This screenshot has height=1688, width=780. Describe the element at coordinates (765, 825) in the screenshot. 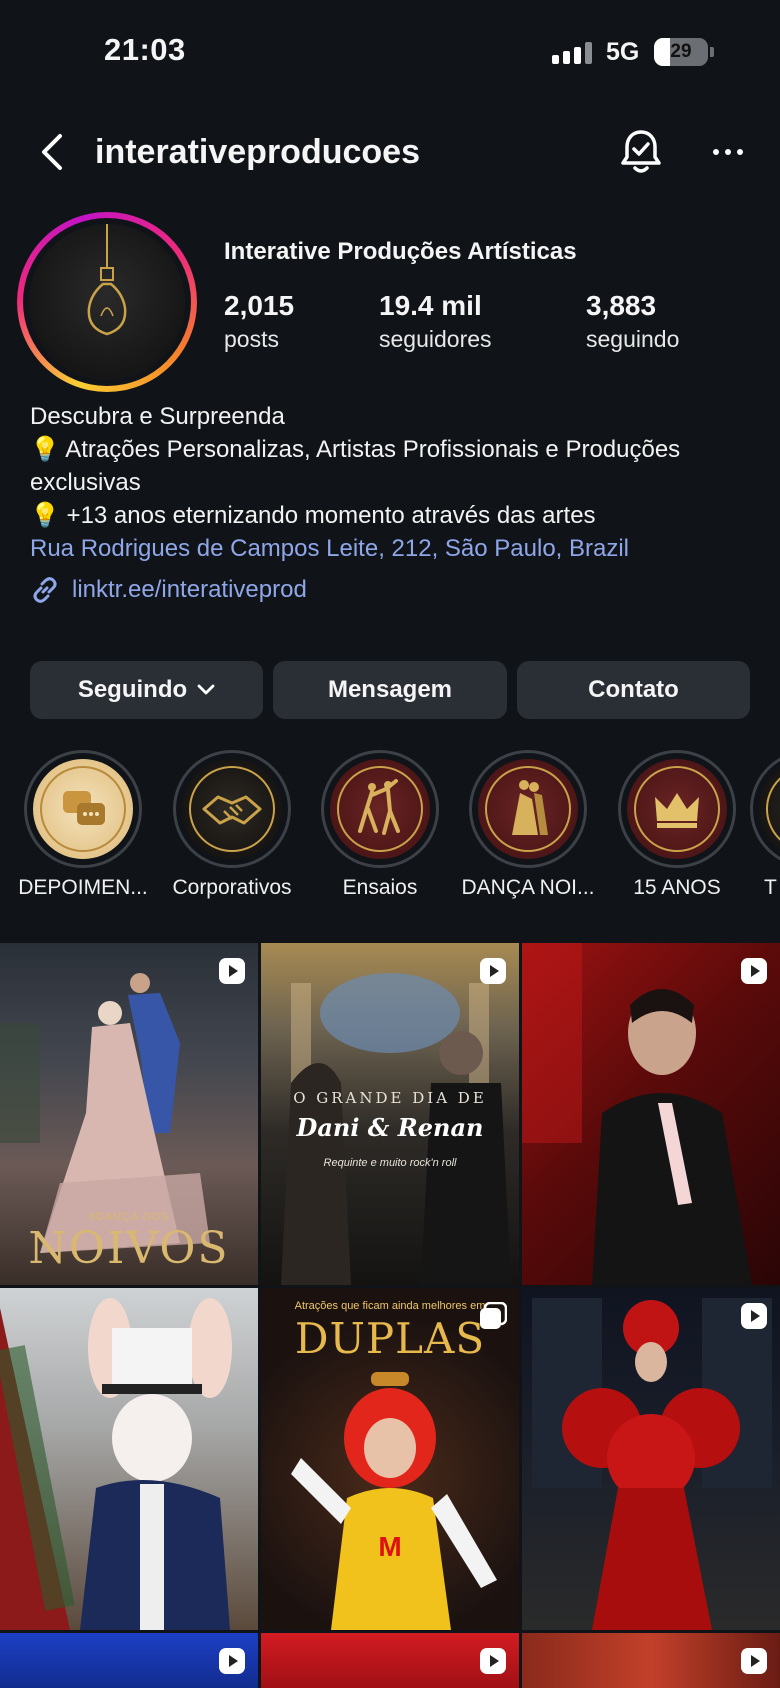

I see `highlight-item: T` at that location.